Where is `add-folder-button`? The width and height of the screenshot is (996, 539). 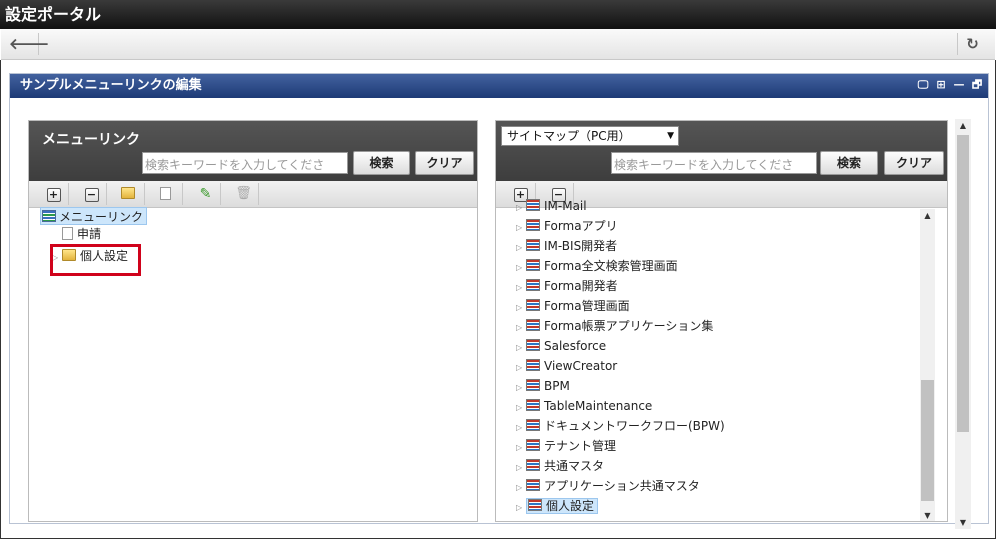
add-folder-button is located at coordinates (130, 194).